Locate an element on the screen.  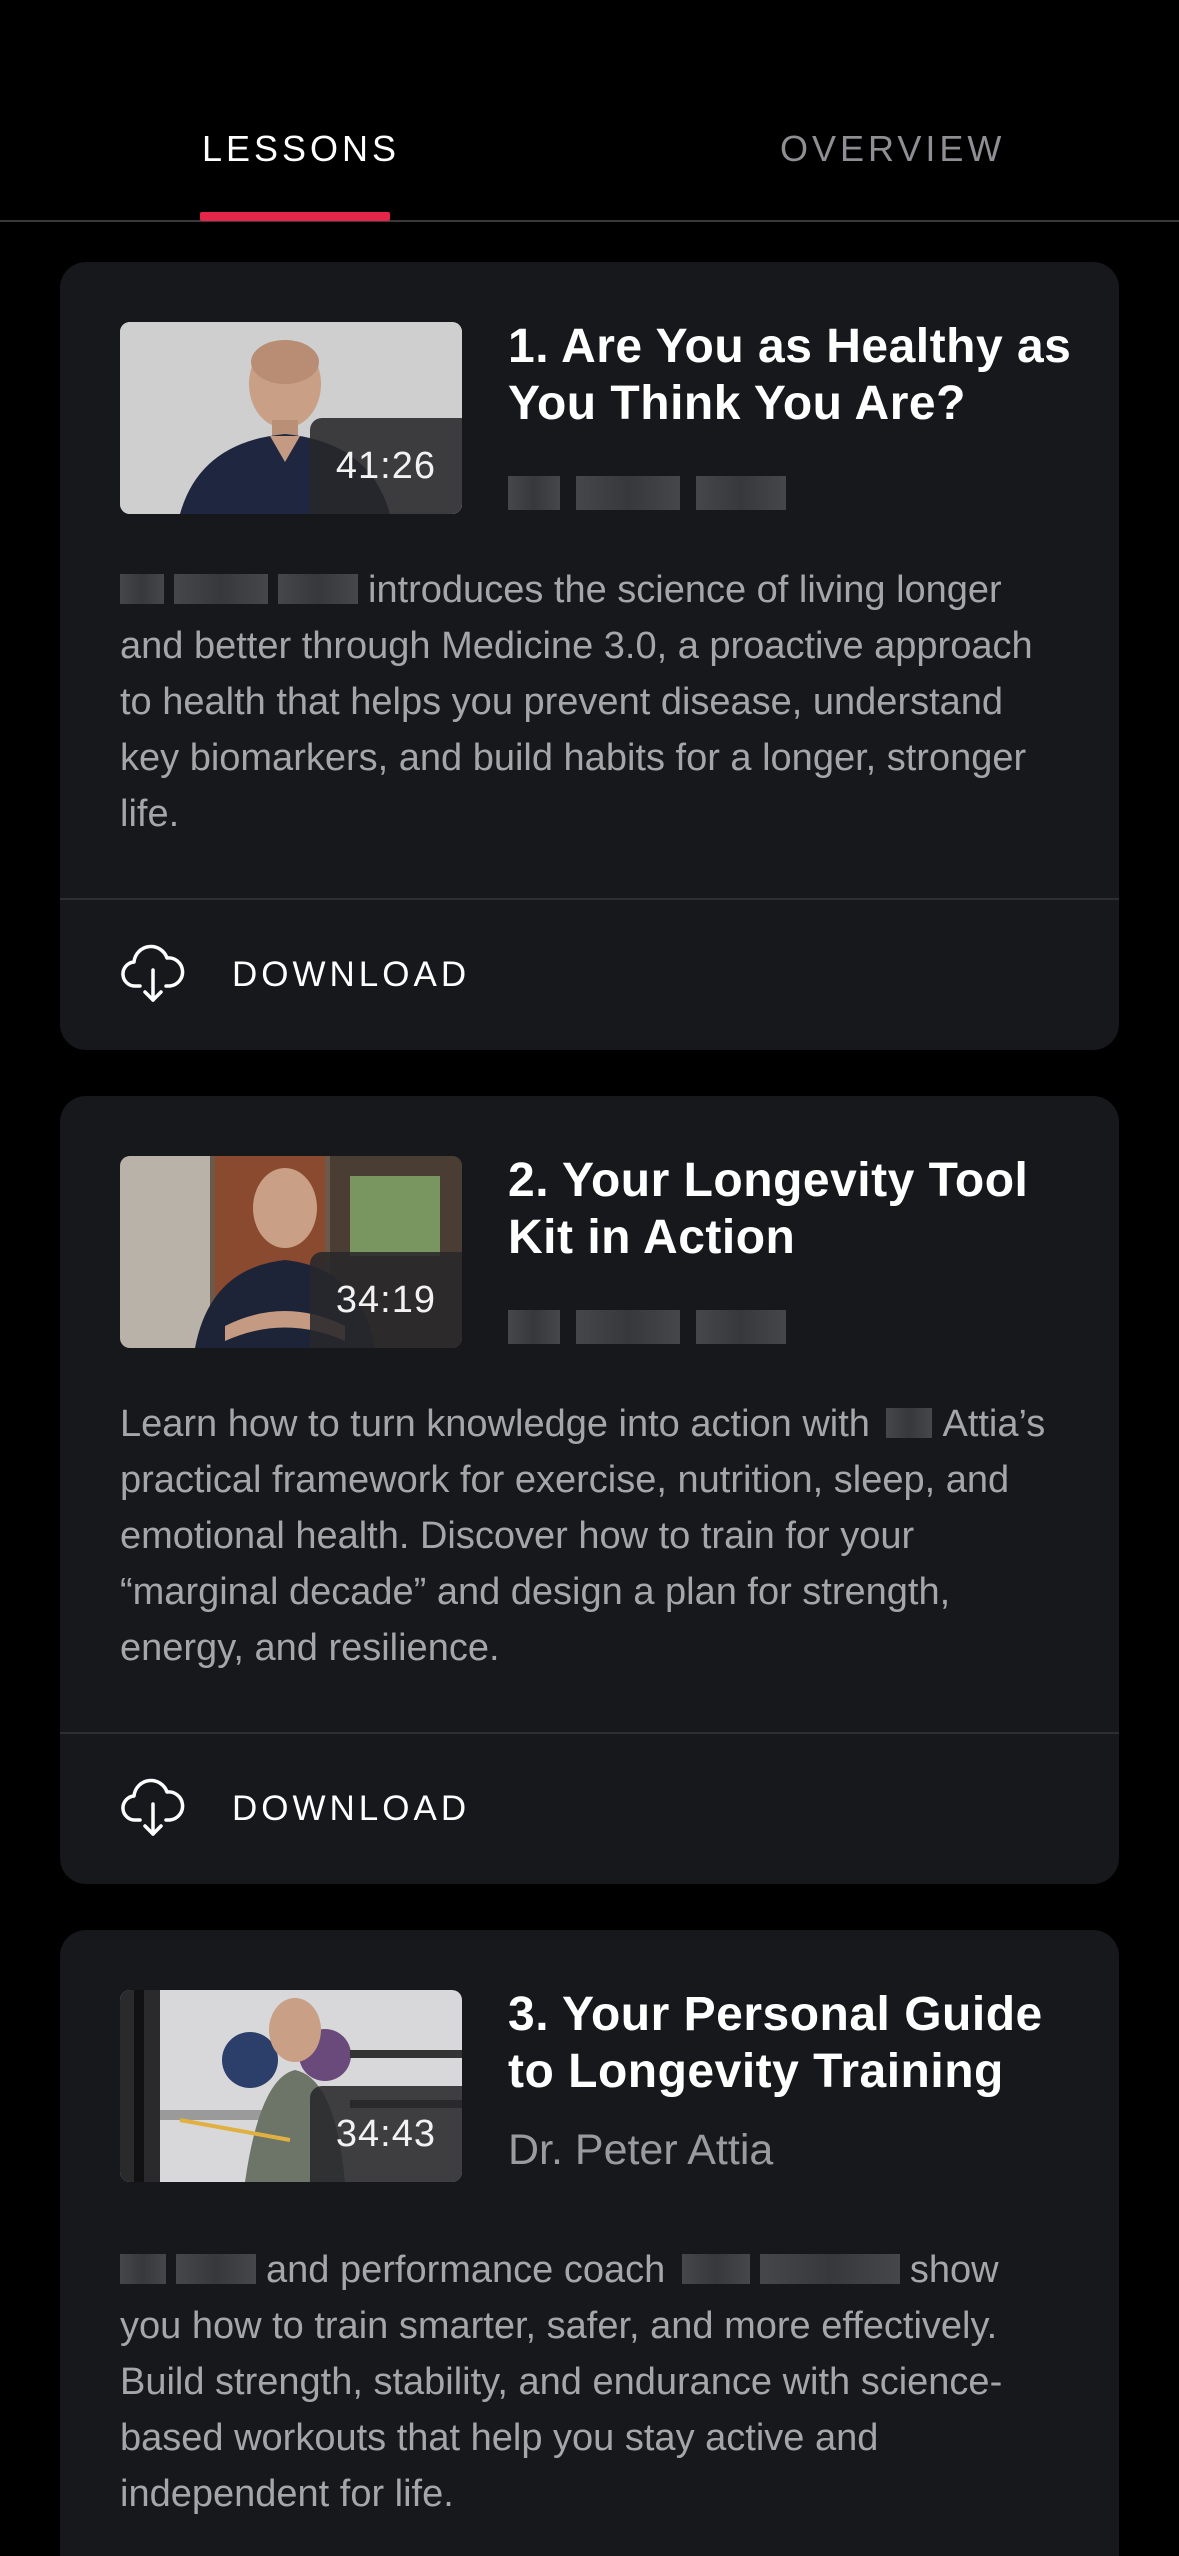
tab-bar: LESSONS OVERVIEW is located at coordinates (589, 111).